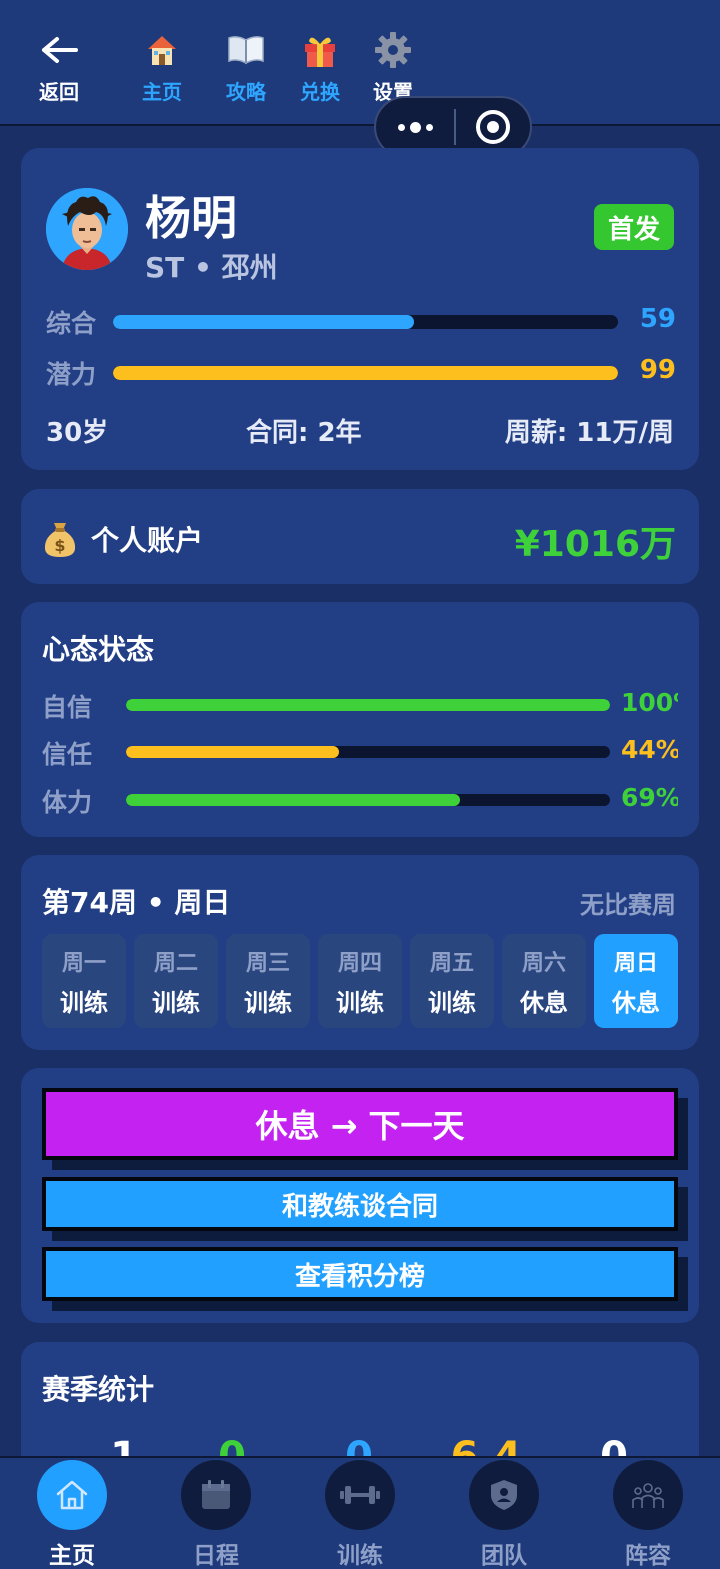 The width and height of the screenshot is (720, 1569). What do you see at coordinates (649, 702) in the screenshot?
I see `confidence-value: 100%` at bounding box center [649, 702].